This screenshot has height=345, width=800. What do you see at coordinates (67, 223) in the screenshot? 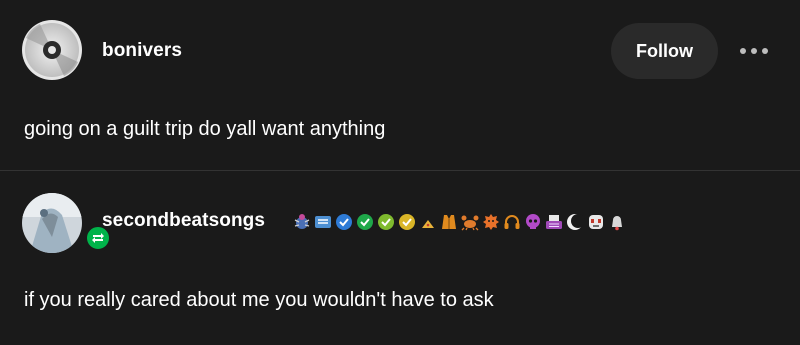
I see `profile-photo` at bounding box center [67, 223].